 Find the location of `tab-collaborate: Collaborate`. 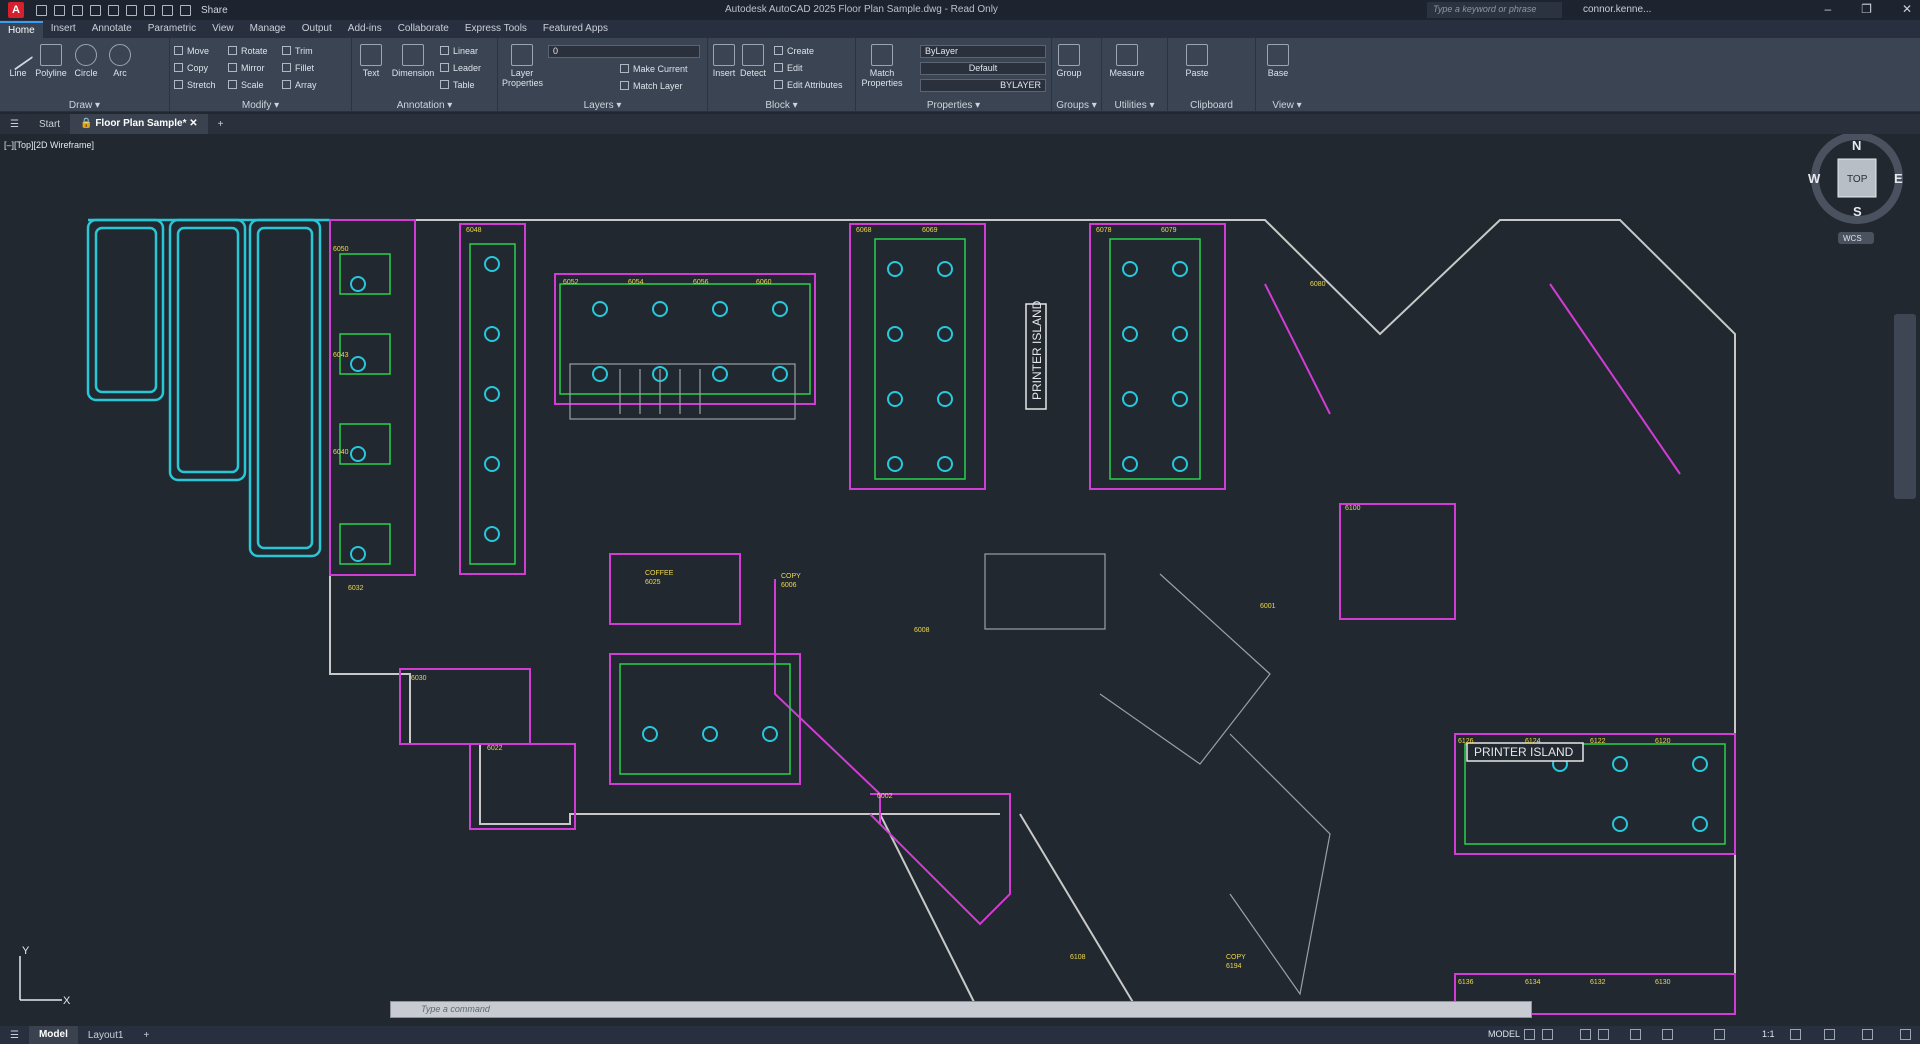

tab-collaborate: Collaborate is located at coordinates (423, 29).